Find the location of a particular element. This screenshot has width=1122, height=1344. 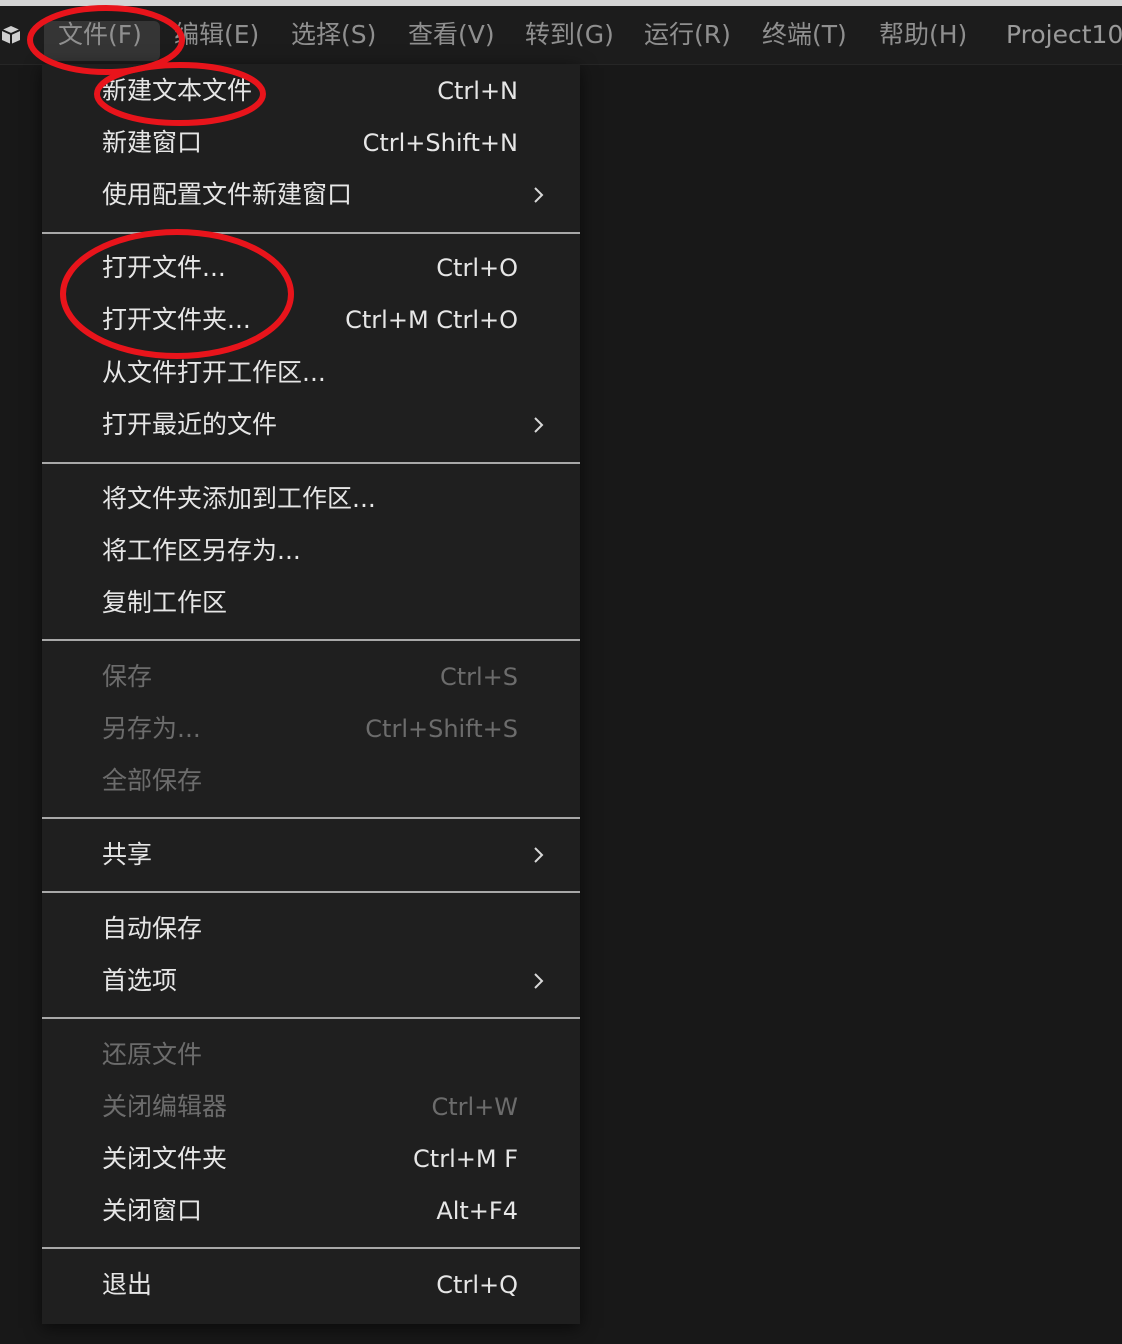

menu-item-preferences: 首选项 is located at coordinates (311, 981).